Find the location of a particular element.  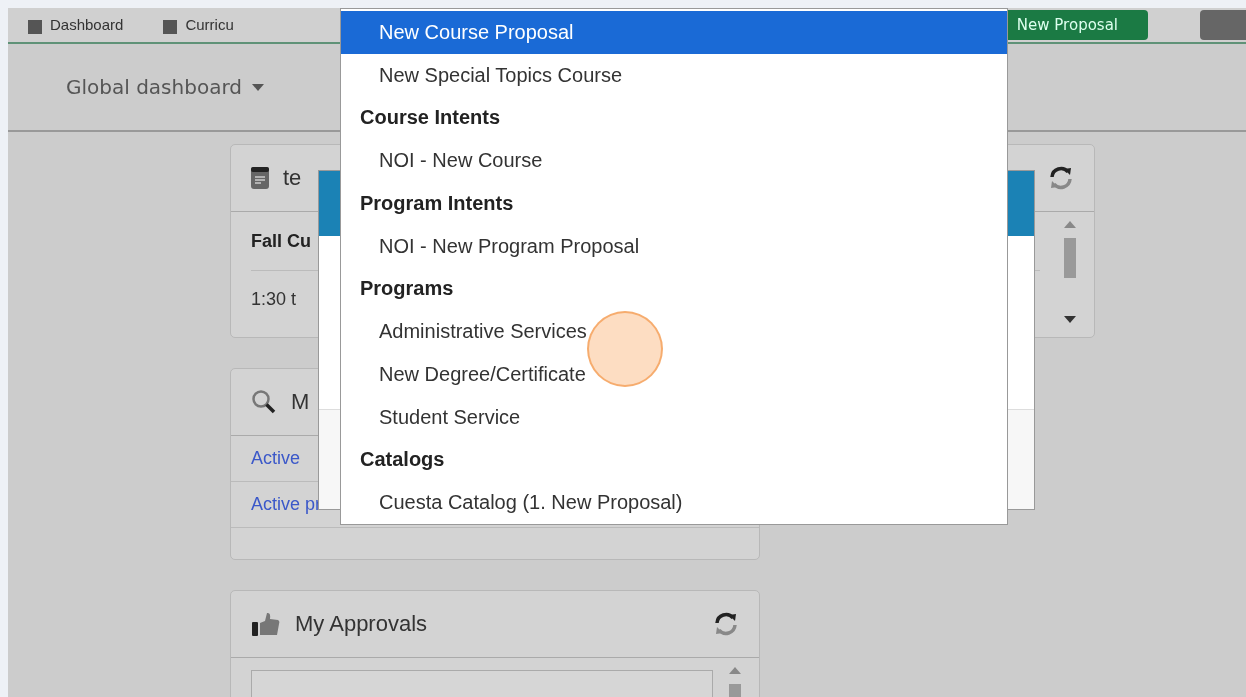

nav-link: Dashboard is located at coordinates (76, 25).